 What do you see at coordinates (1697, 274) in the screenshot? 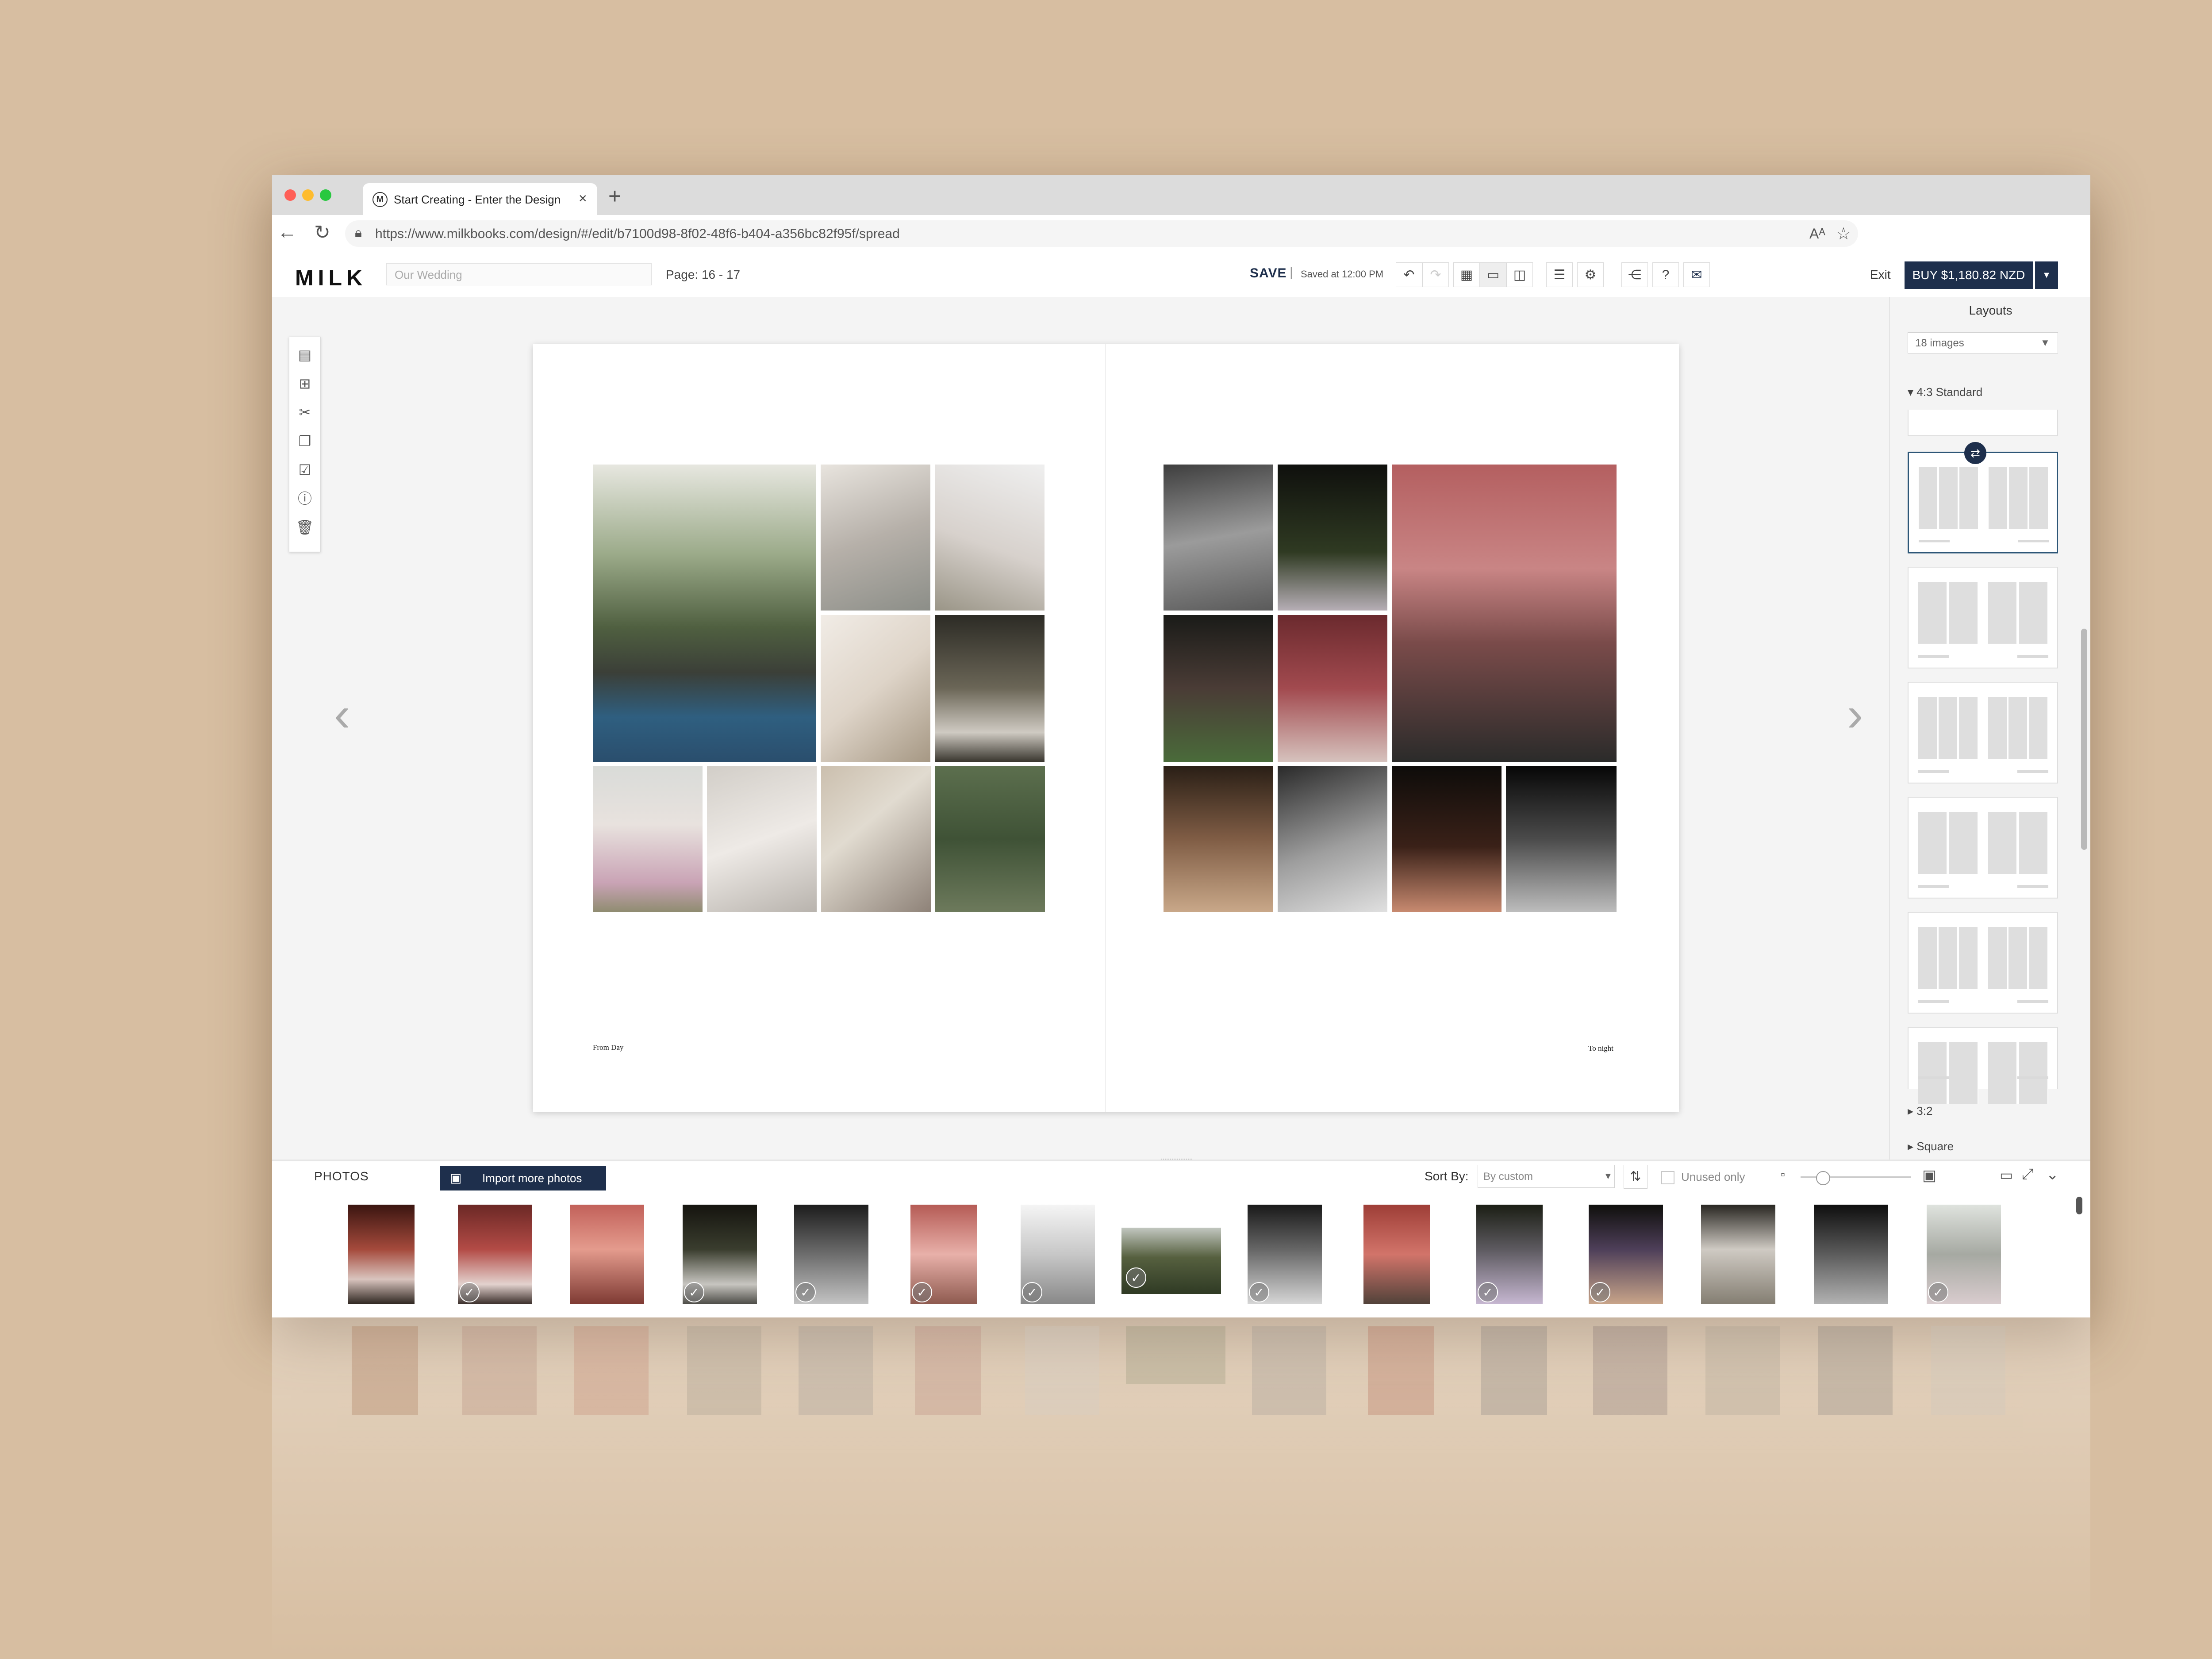
I see `comments-icon: ✉` at bounding box center [1697, 274].